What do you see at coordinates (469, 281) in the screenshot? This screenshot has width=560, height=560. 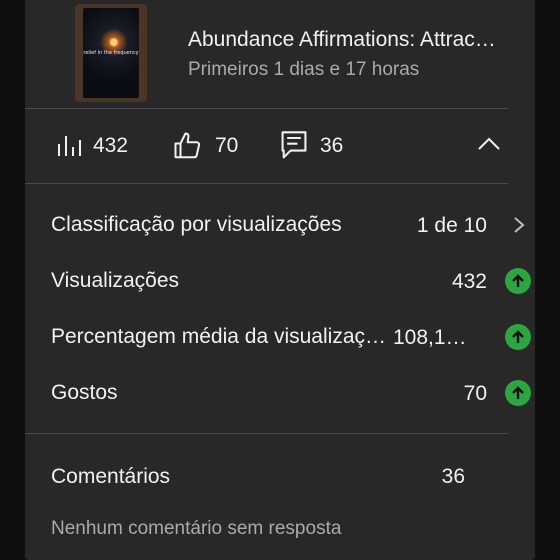 I see `metric-value: 432` at bounding box center [469, 281].